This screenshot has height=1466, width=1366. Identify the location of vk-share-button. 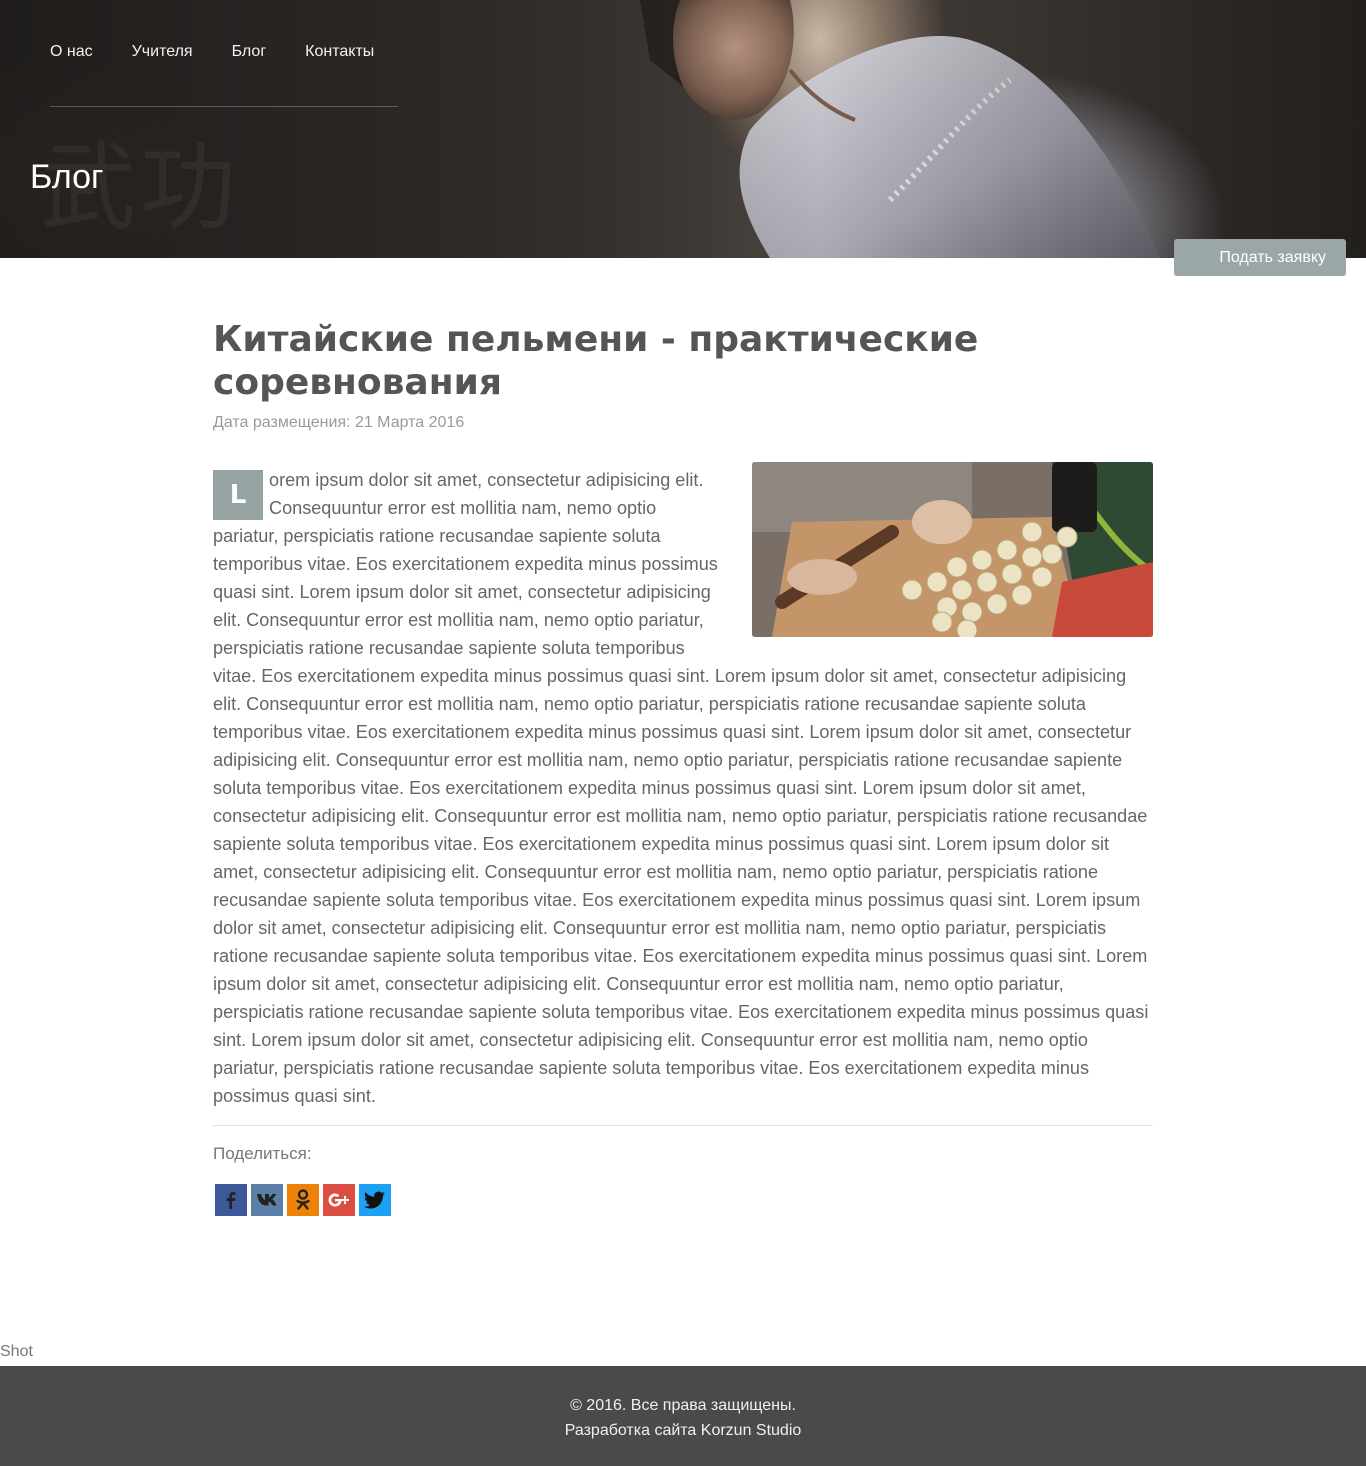
(267, 1200).